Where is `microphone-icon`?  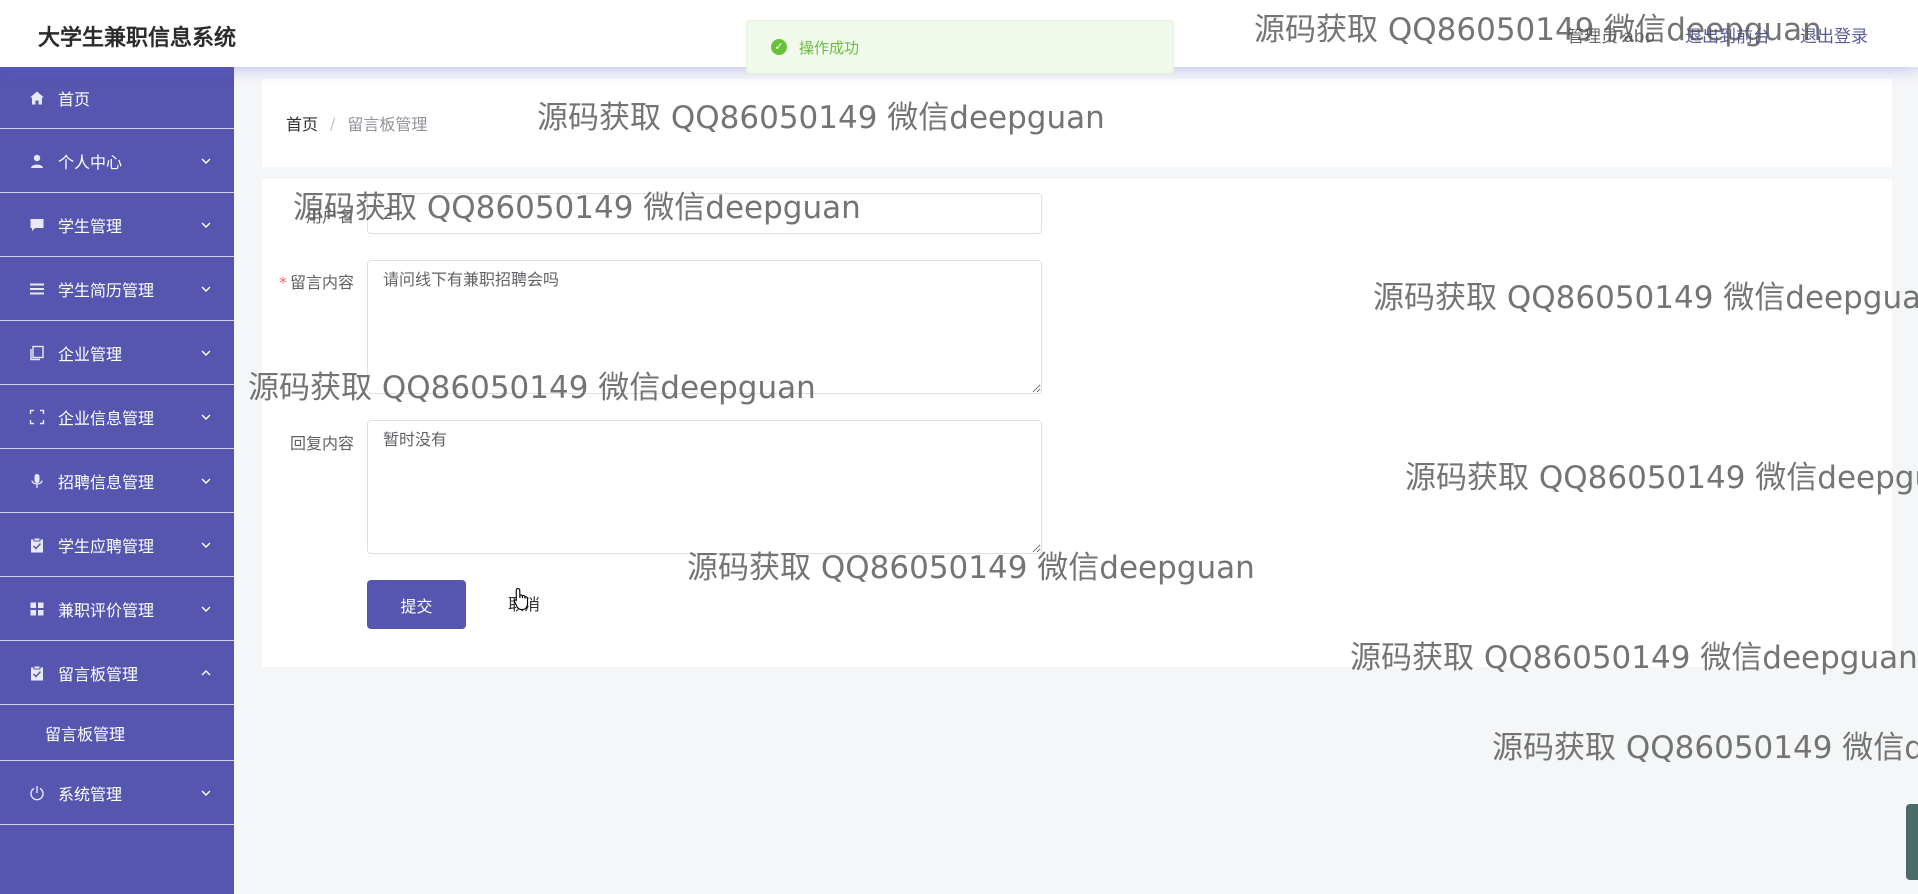 microphone-icon is located at coordinates (37, 481).